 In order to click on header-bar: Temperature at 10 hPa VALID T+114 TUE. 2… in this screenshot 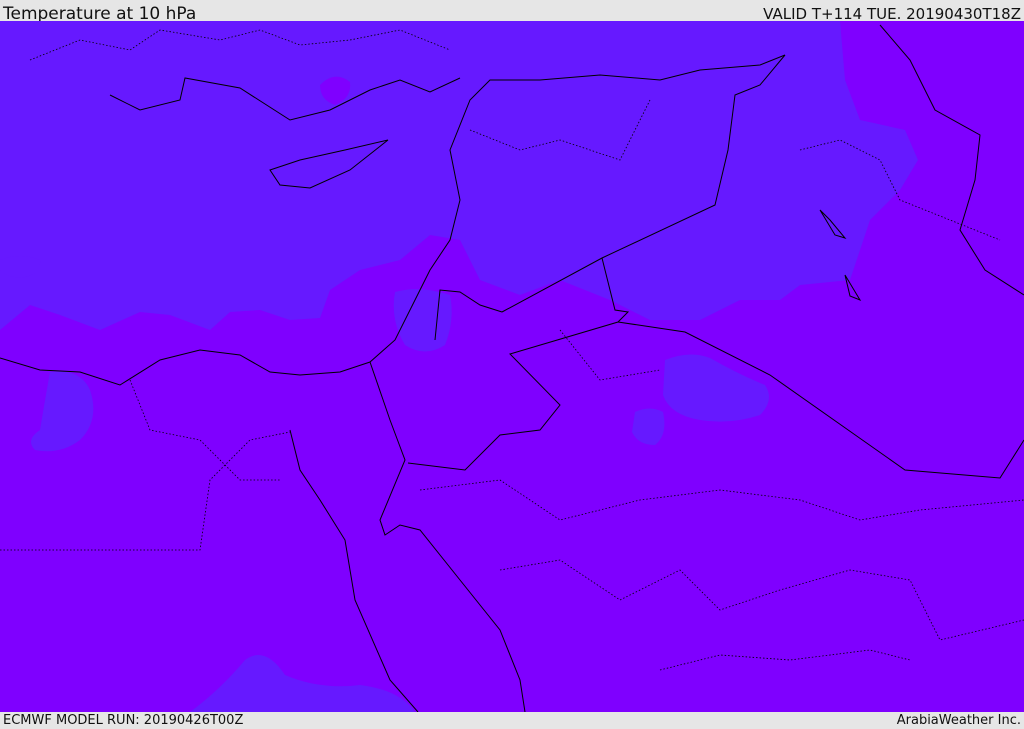, I will do `click(512, 12)`.